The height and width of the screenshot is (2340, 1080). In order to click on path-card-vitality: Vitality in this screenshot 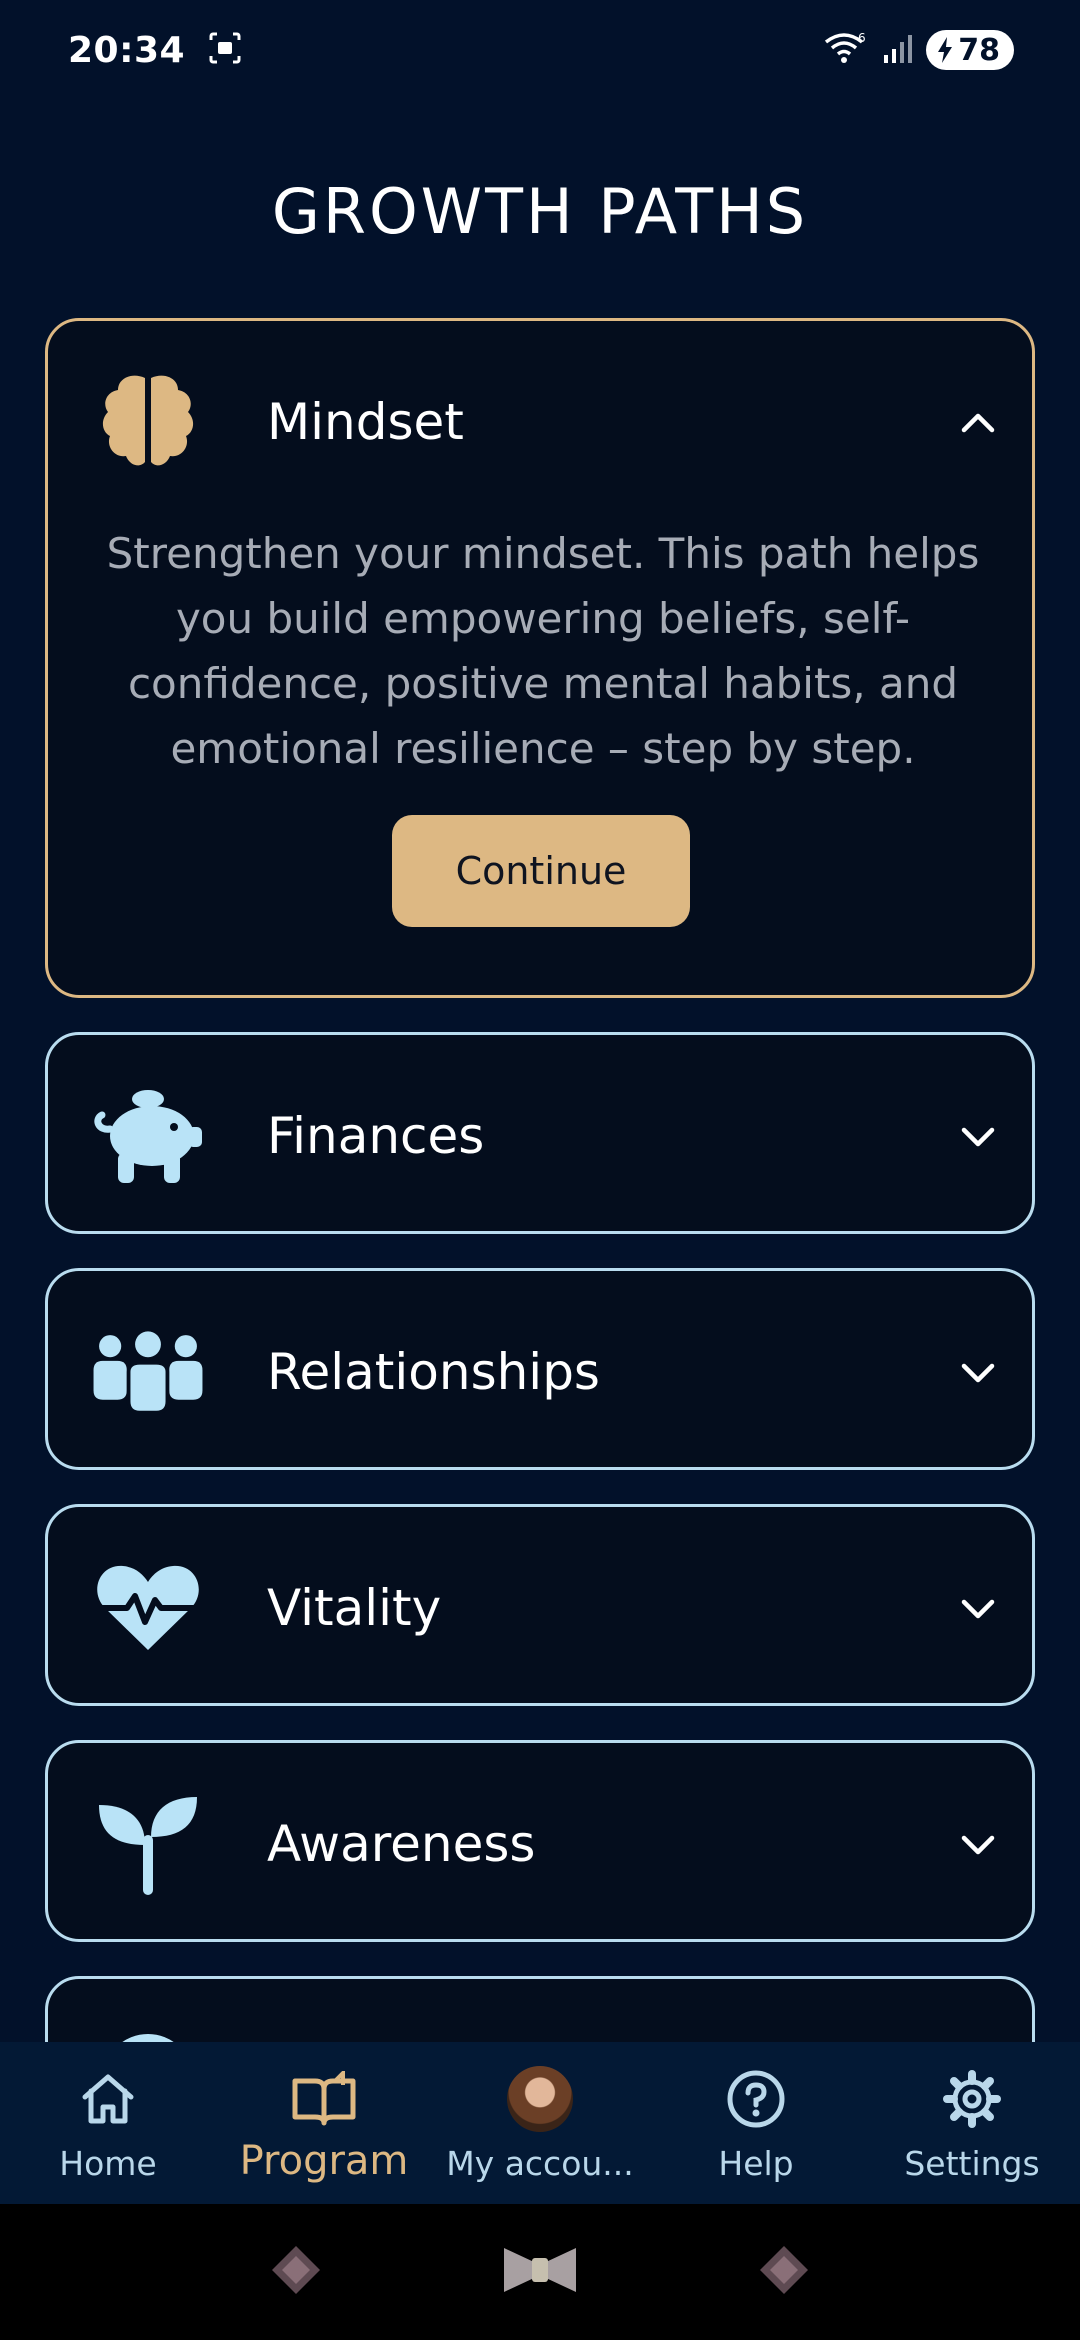, I will do `click(540, 1605)`.